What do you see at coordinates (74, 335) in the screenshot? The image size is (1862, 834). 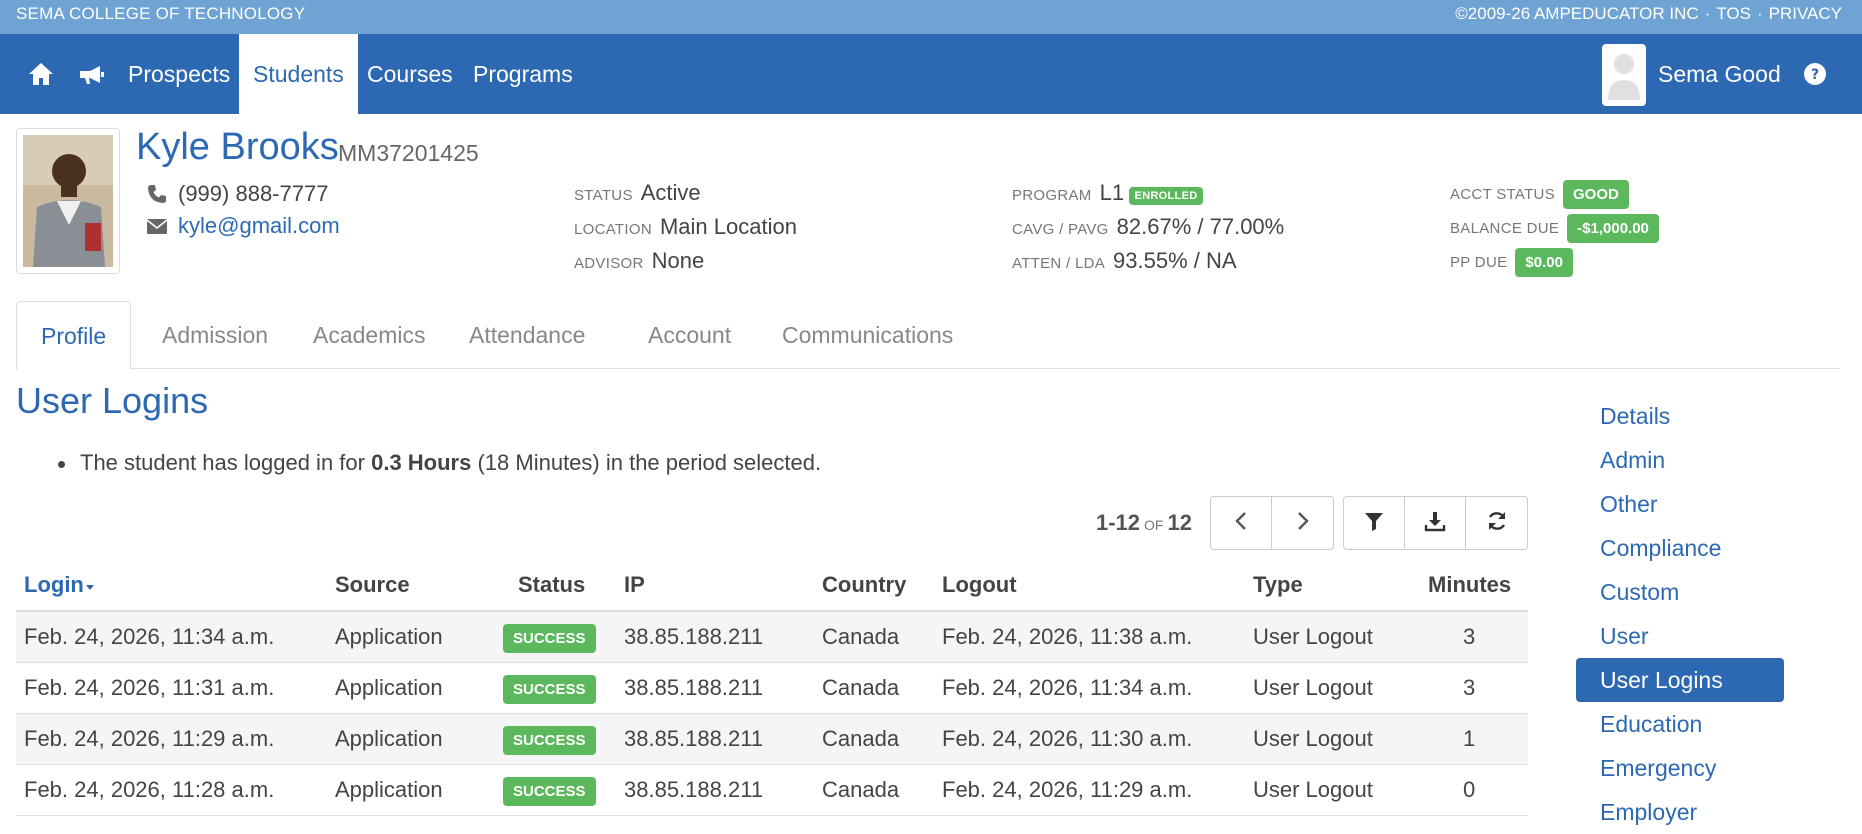 I see `tab-profile: Profile` at bounding box center [74, 335].